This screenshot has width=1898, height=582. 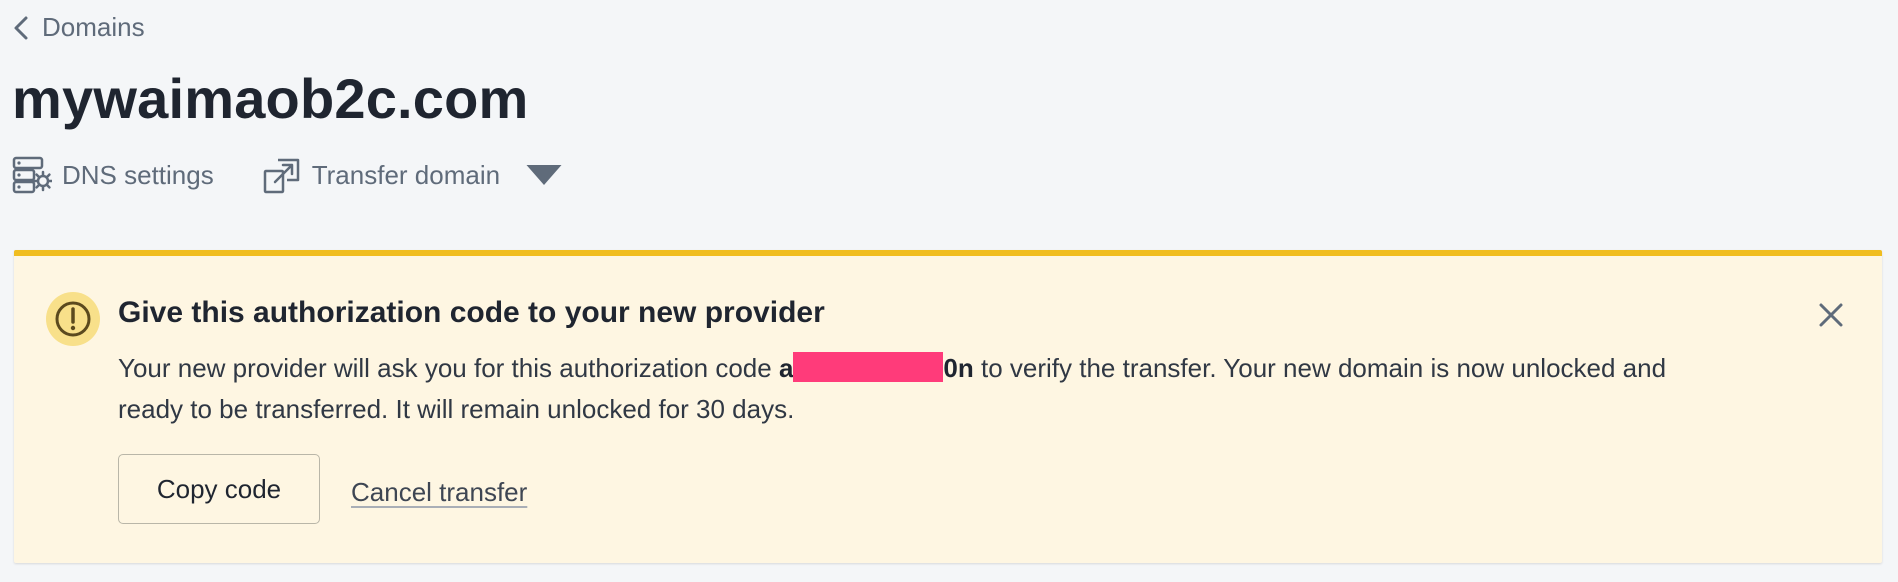 What do you see at coordinates (270, 98) in the screenshot?
I see `page-title: mywaimaob2c.com` at bounding box center [270, 98].